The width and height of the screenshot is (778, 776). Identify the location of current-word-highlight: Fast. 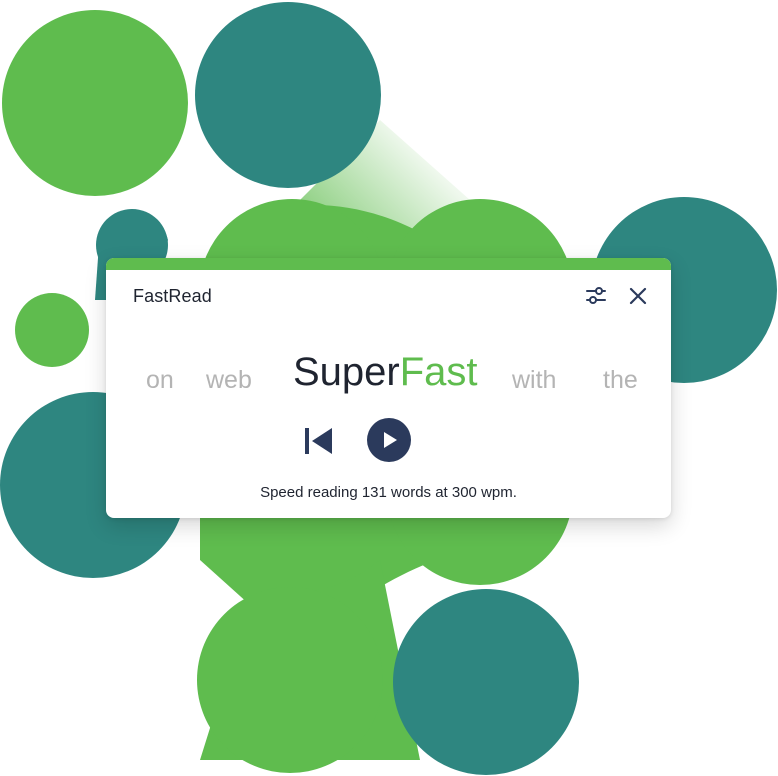
(438, 372).